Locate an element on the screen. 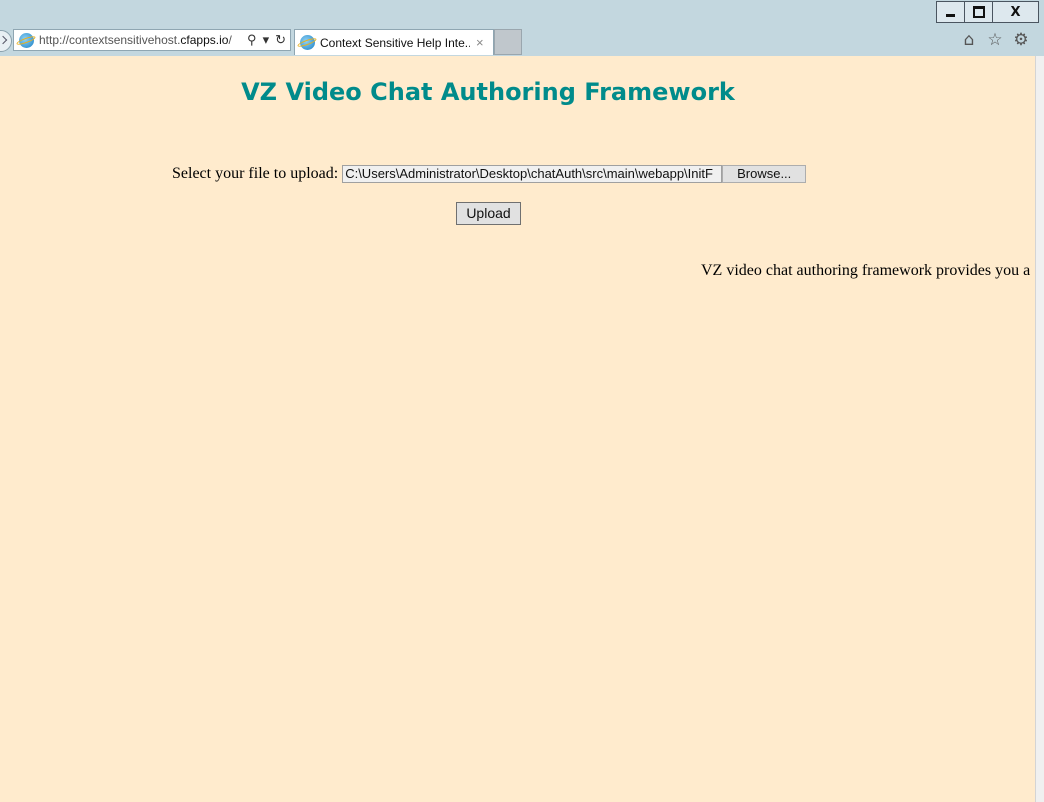  refresh-icon: ↻ is located at coordinates (280, 40).